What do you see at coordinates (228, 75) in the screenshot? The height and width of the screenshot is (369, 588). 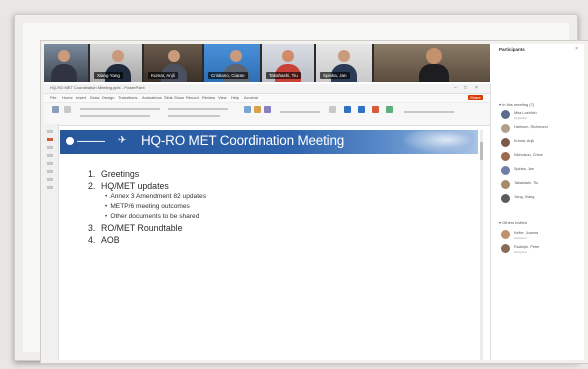 I see `participant-name-label: Cristiano, Ciaran` at bounding box center [228, 75].